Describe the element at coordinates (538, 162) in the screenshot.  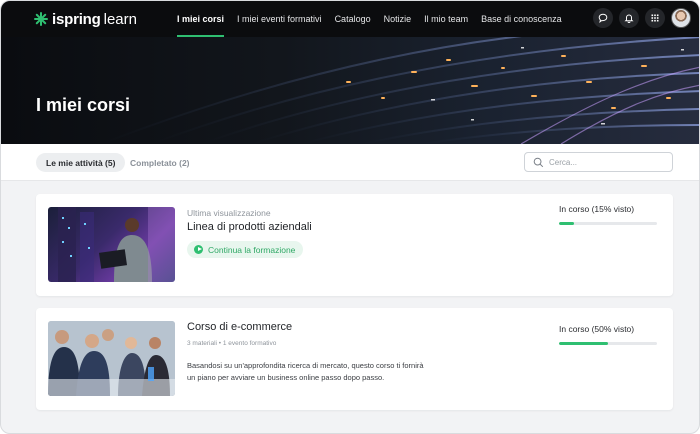
I see `search-icon` at that location.